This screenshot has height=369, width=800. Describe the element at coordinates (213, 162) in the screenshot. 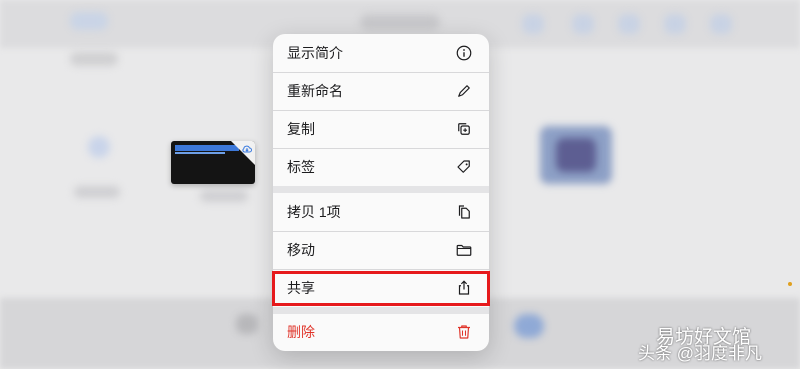

I see `dragged-file-thumbnail` at that location.